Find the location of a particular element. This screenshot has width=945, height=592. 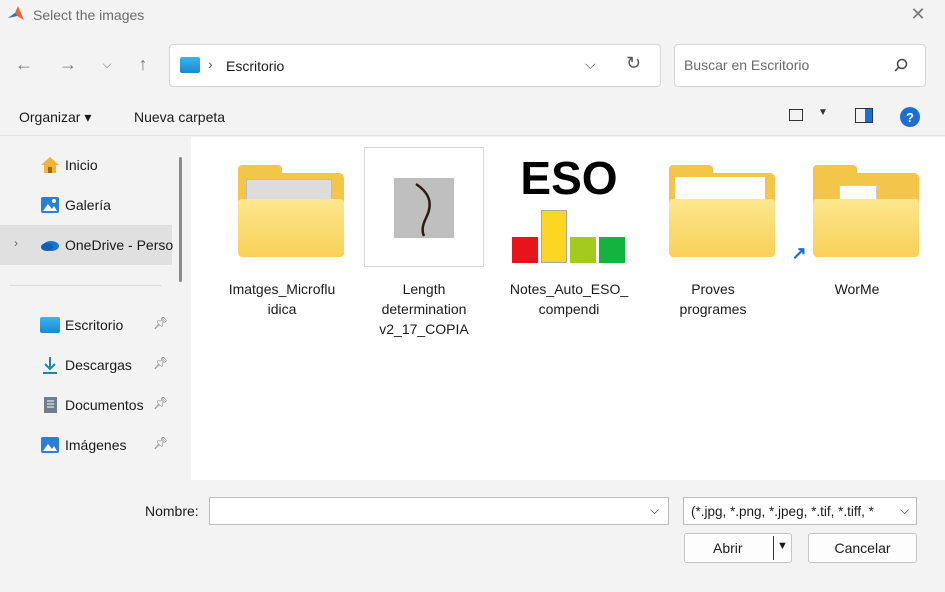

close-icon: ✕ is located at coordinates (918, 14).